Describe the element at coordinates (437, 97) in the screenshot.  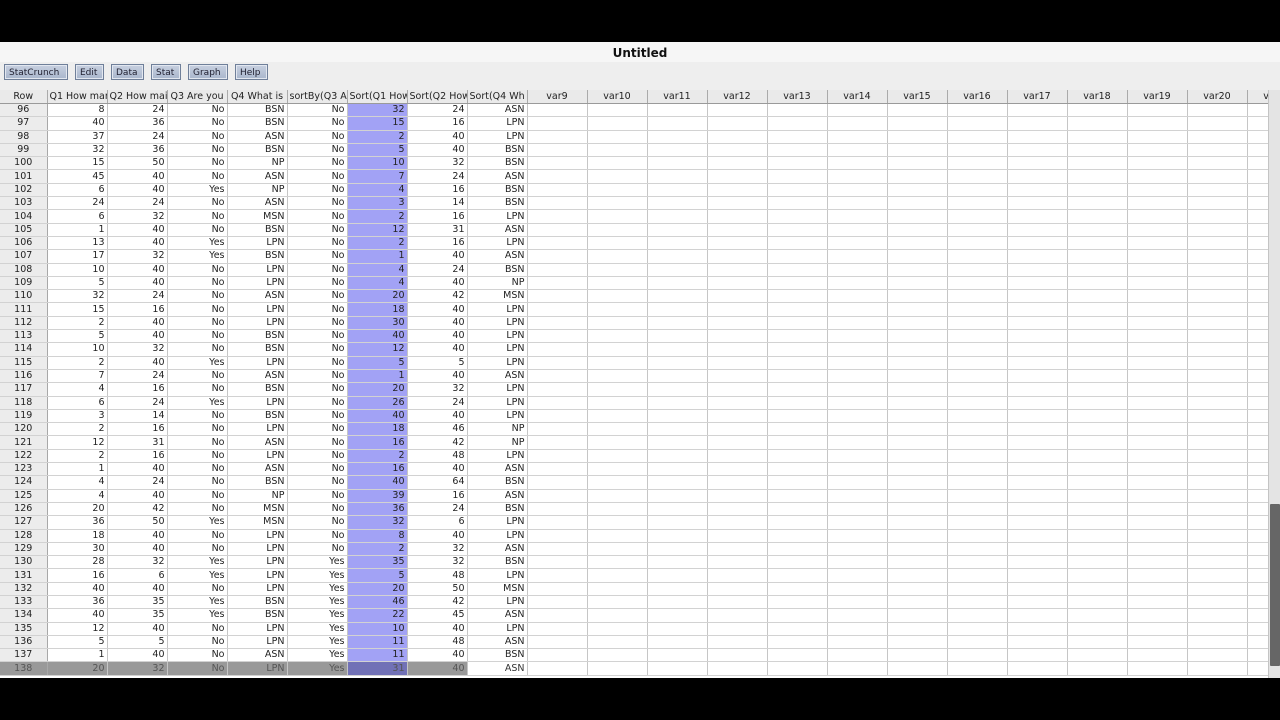
I see `column-header: Sort(Q2 How` at that location.